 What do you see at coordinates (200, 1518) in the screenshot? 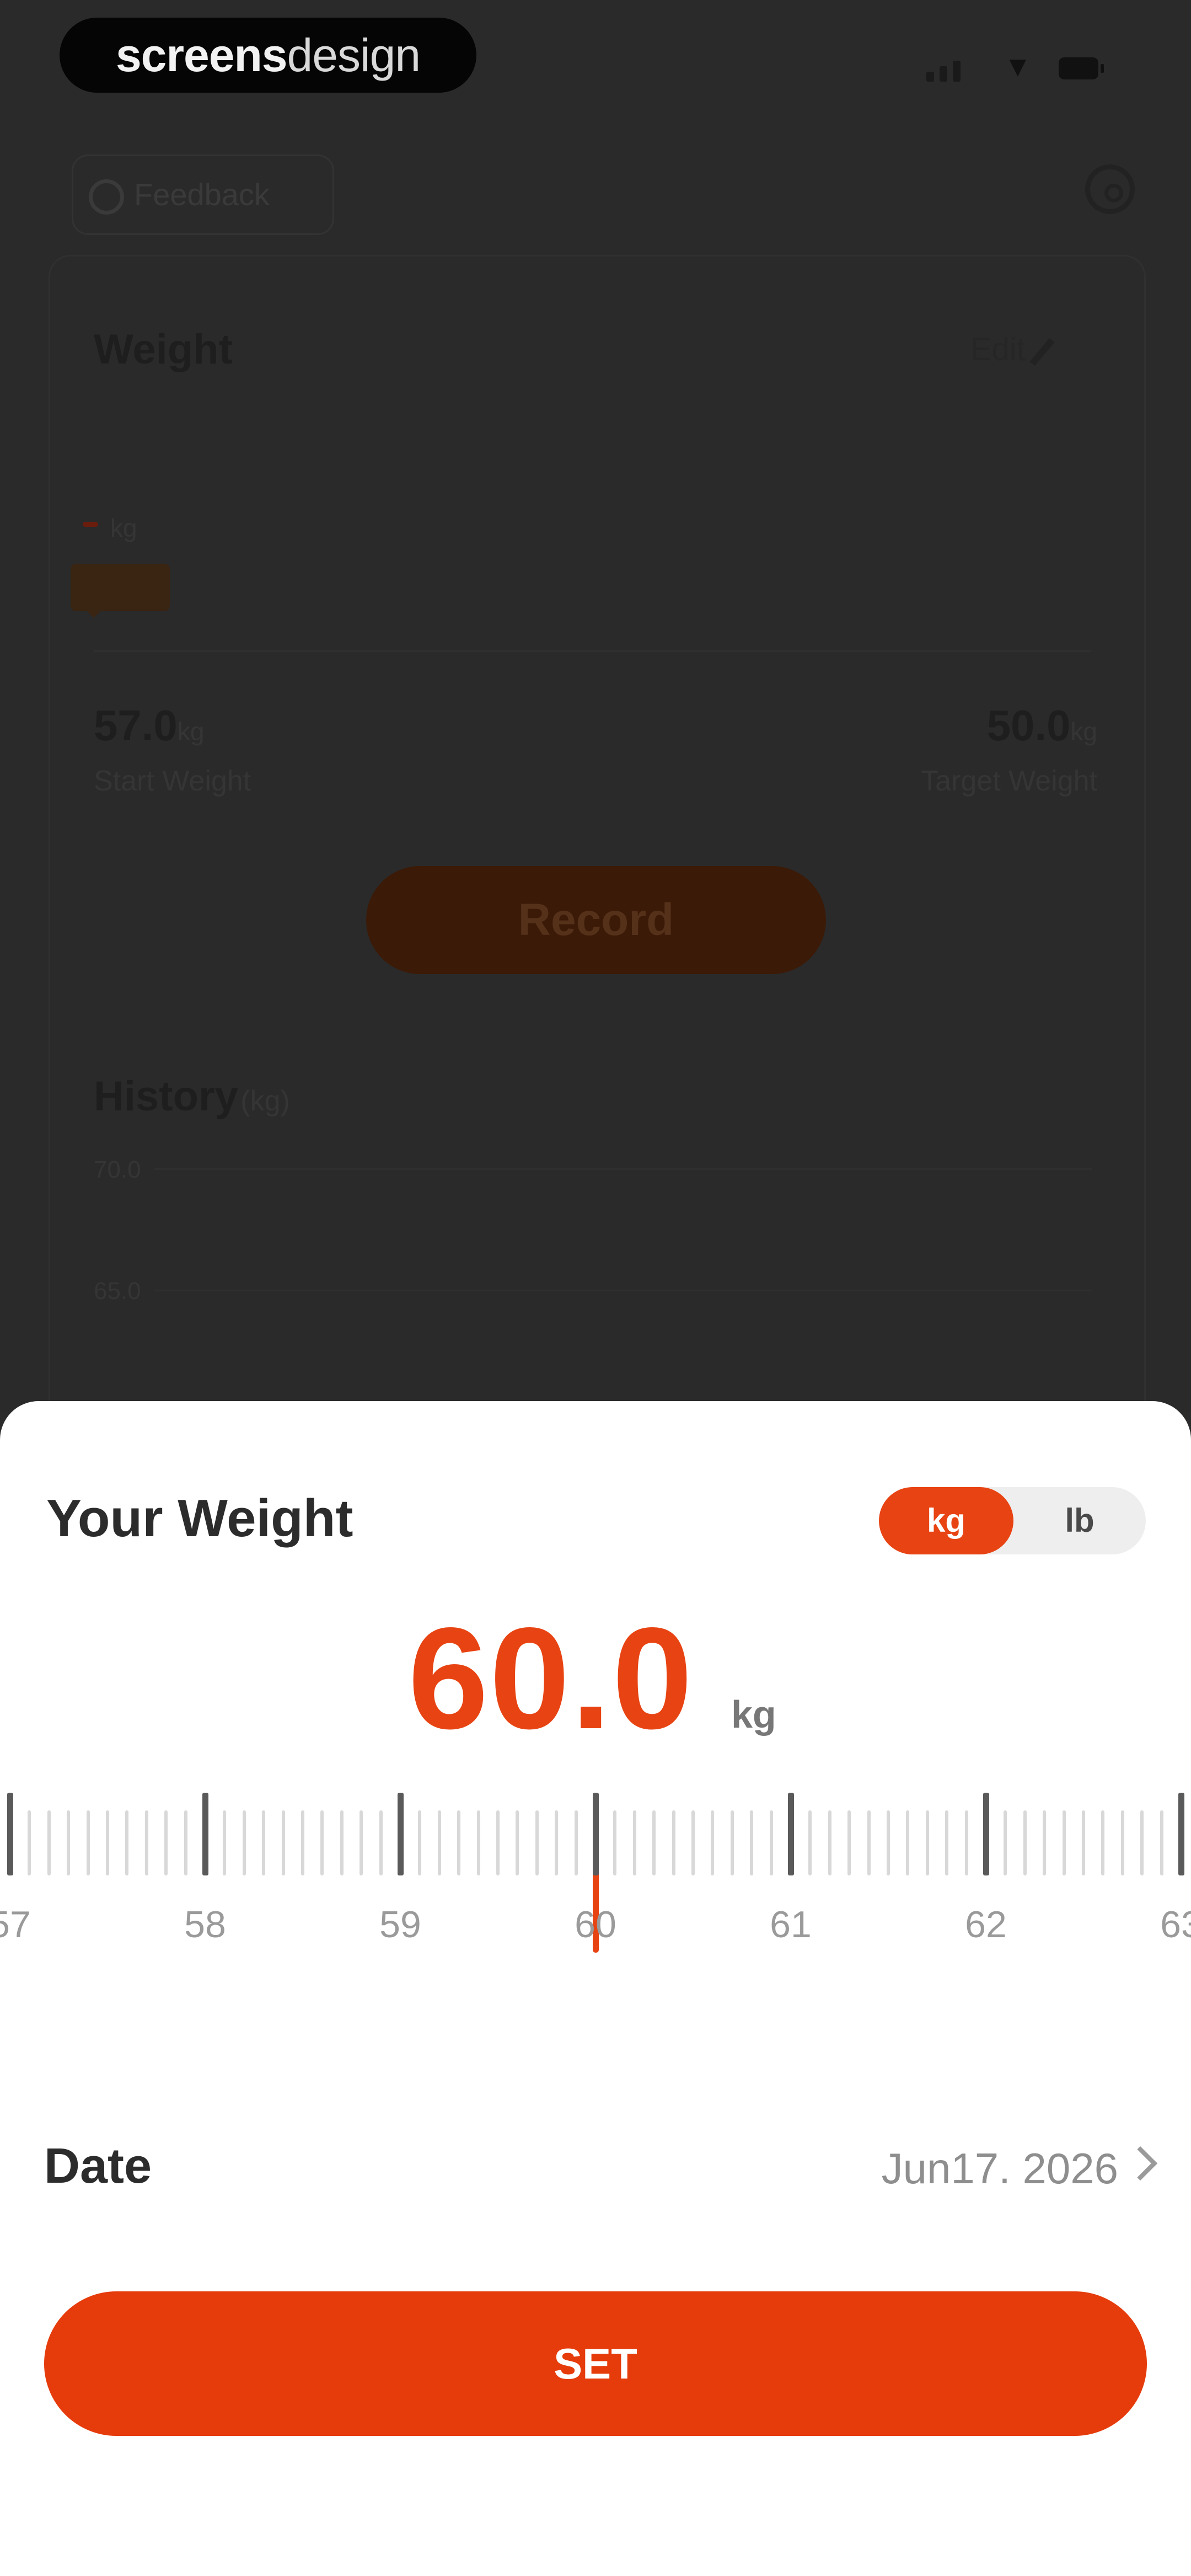
I see `sheet-title: Your Weight` at bounding box center [200, 1518].